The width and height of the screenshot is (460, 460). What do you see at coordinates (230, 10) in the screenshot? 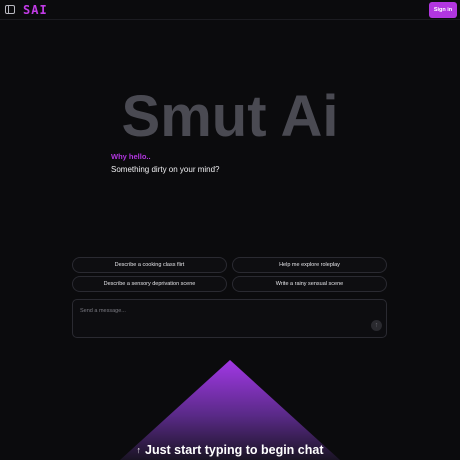
I see `top-bar: SAI Sign in` at bounding box center [230, 10].